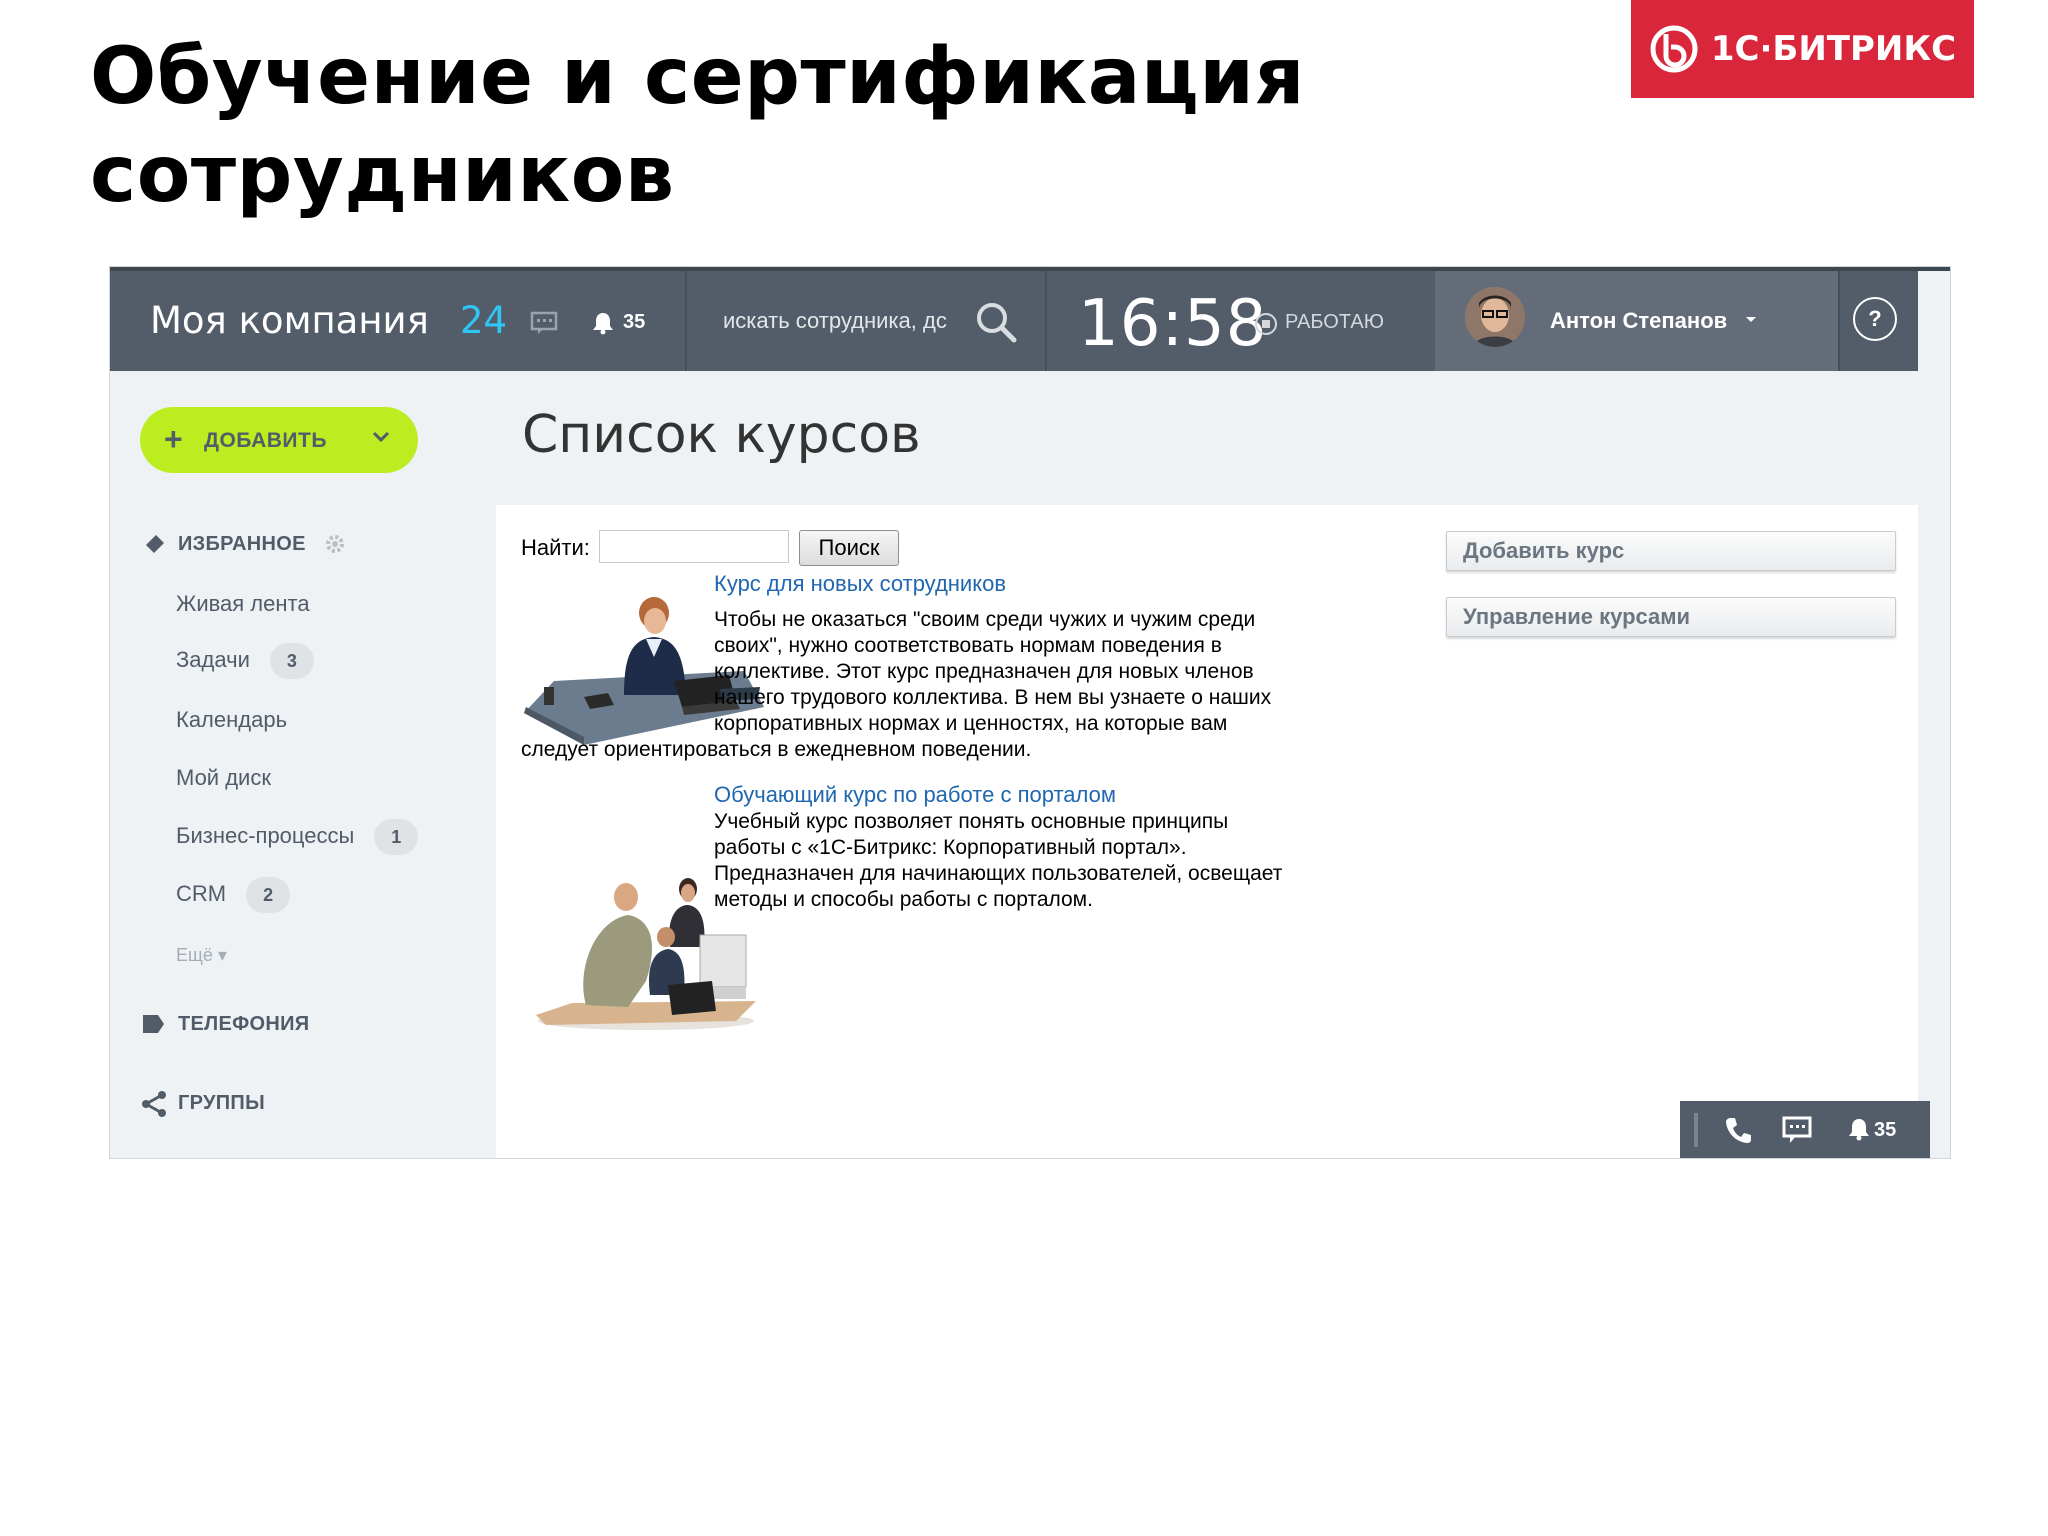 Image resolution: width=2048 pixels, height=1536 pixels. I want to click on sidebar-item-label: Мой диск, so click(223, 777).